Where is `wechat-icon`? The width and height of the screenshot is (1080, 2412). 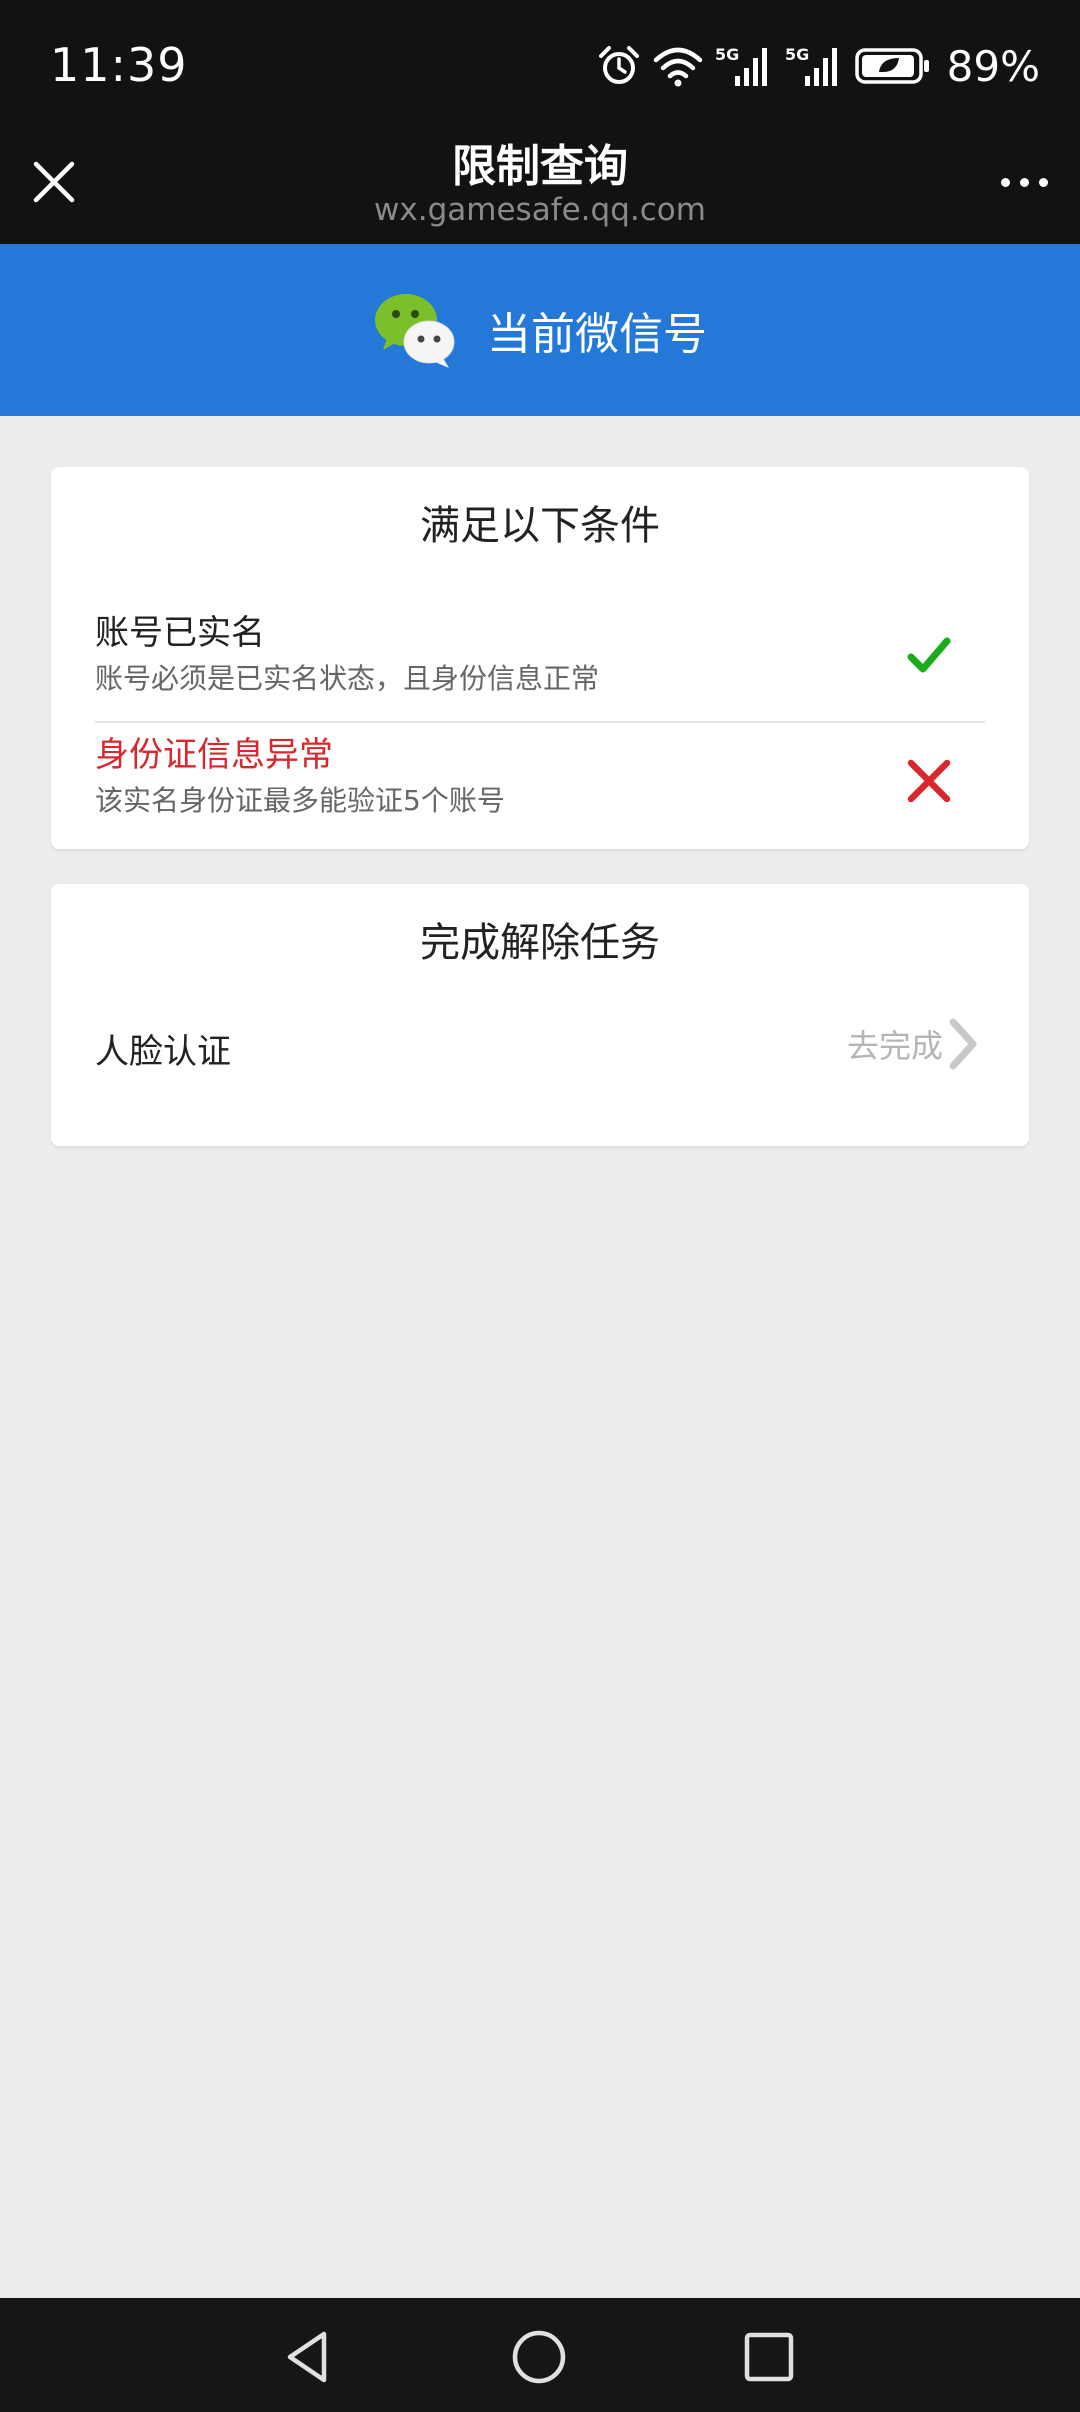 wechat-icon is located at coordinates (415, 331).